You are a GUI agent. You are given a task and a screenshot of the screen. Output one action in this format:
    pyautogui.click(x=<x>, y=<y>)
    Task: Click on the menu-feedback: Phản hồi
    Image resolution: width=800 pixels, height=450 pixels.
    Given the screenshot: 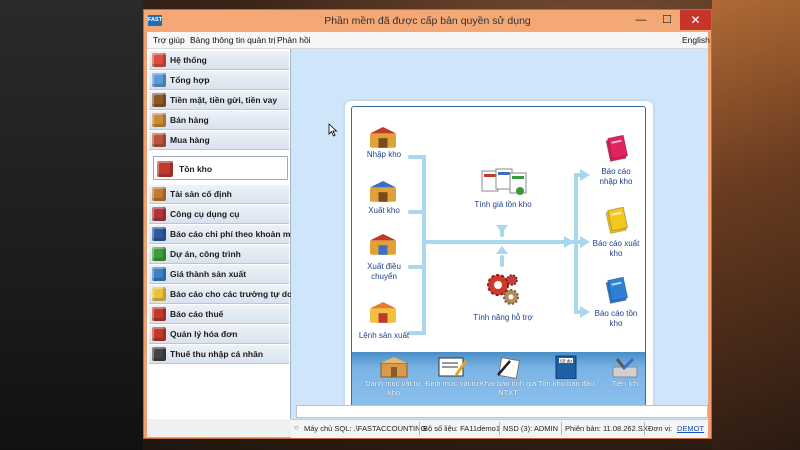 What is the action you would take?
    pyautogui.click(x=294, y=40)
    